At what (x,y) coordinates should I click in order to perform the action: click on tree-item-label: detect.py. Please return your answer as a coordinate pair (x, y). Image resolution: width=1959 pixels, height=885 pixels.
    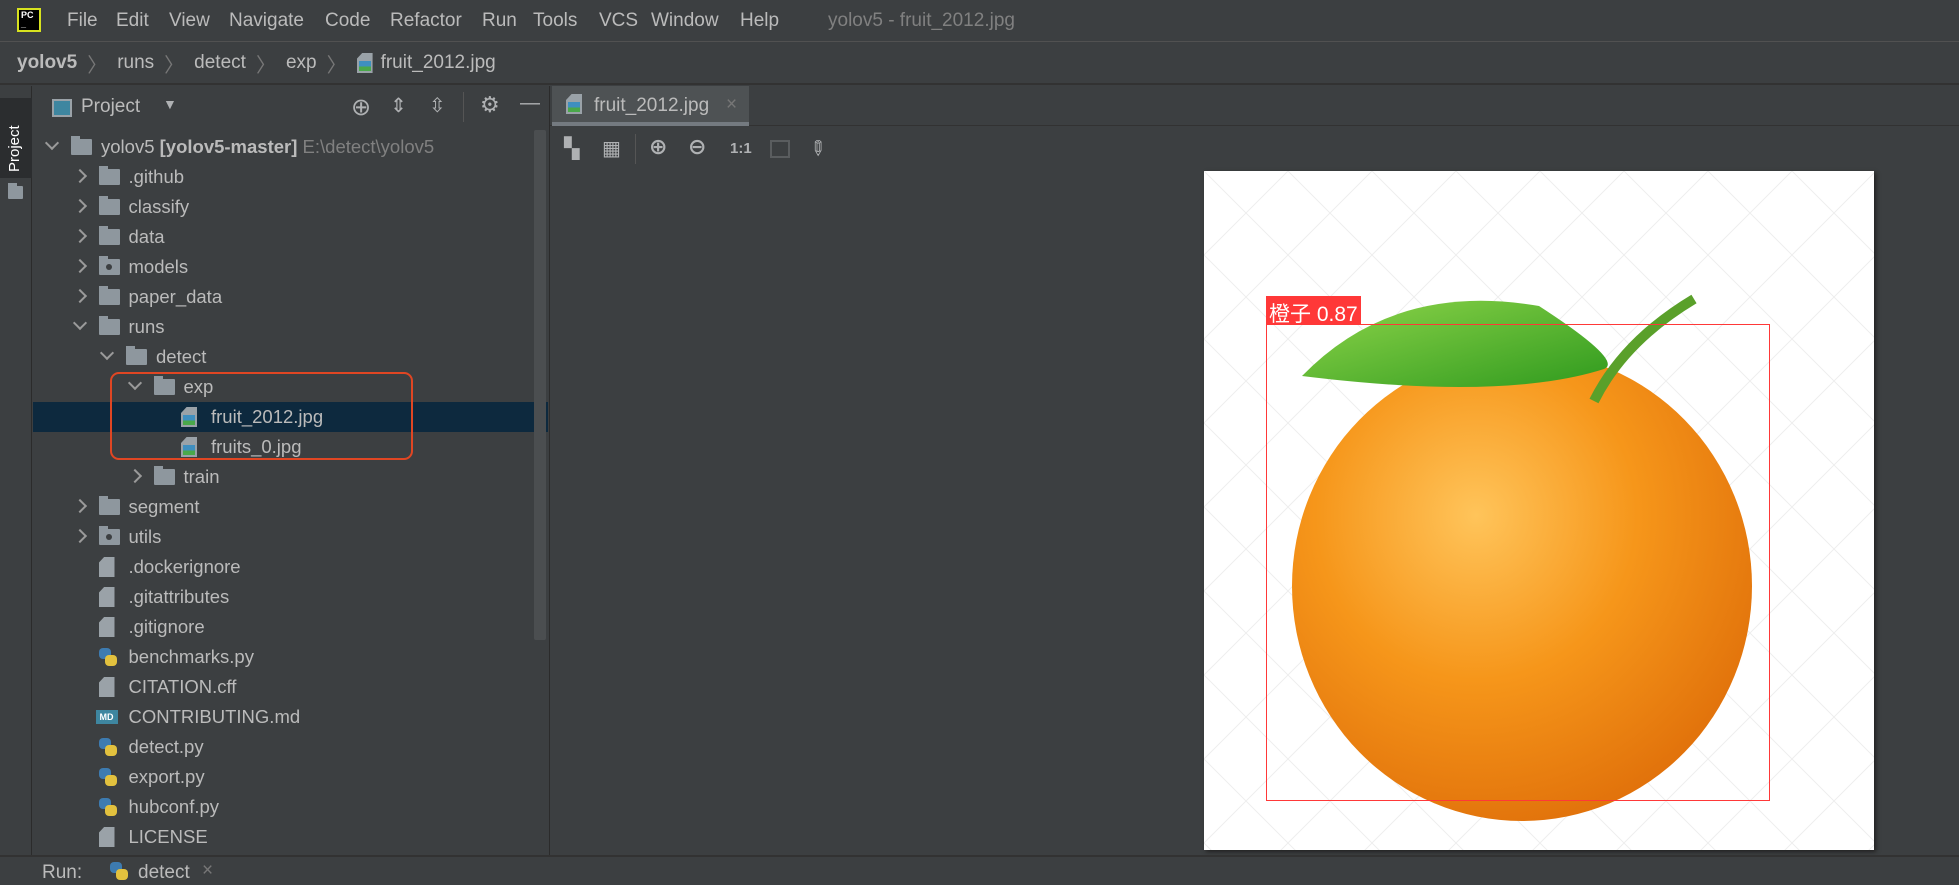
    Looking at the image, I should click on (166, 747).